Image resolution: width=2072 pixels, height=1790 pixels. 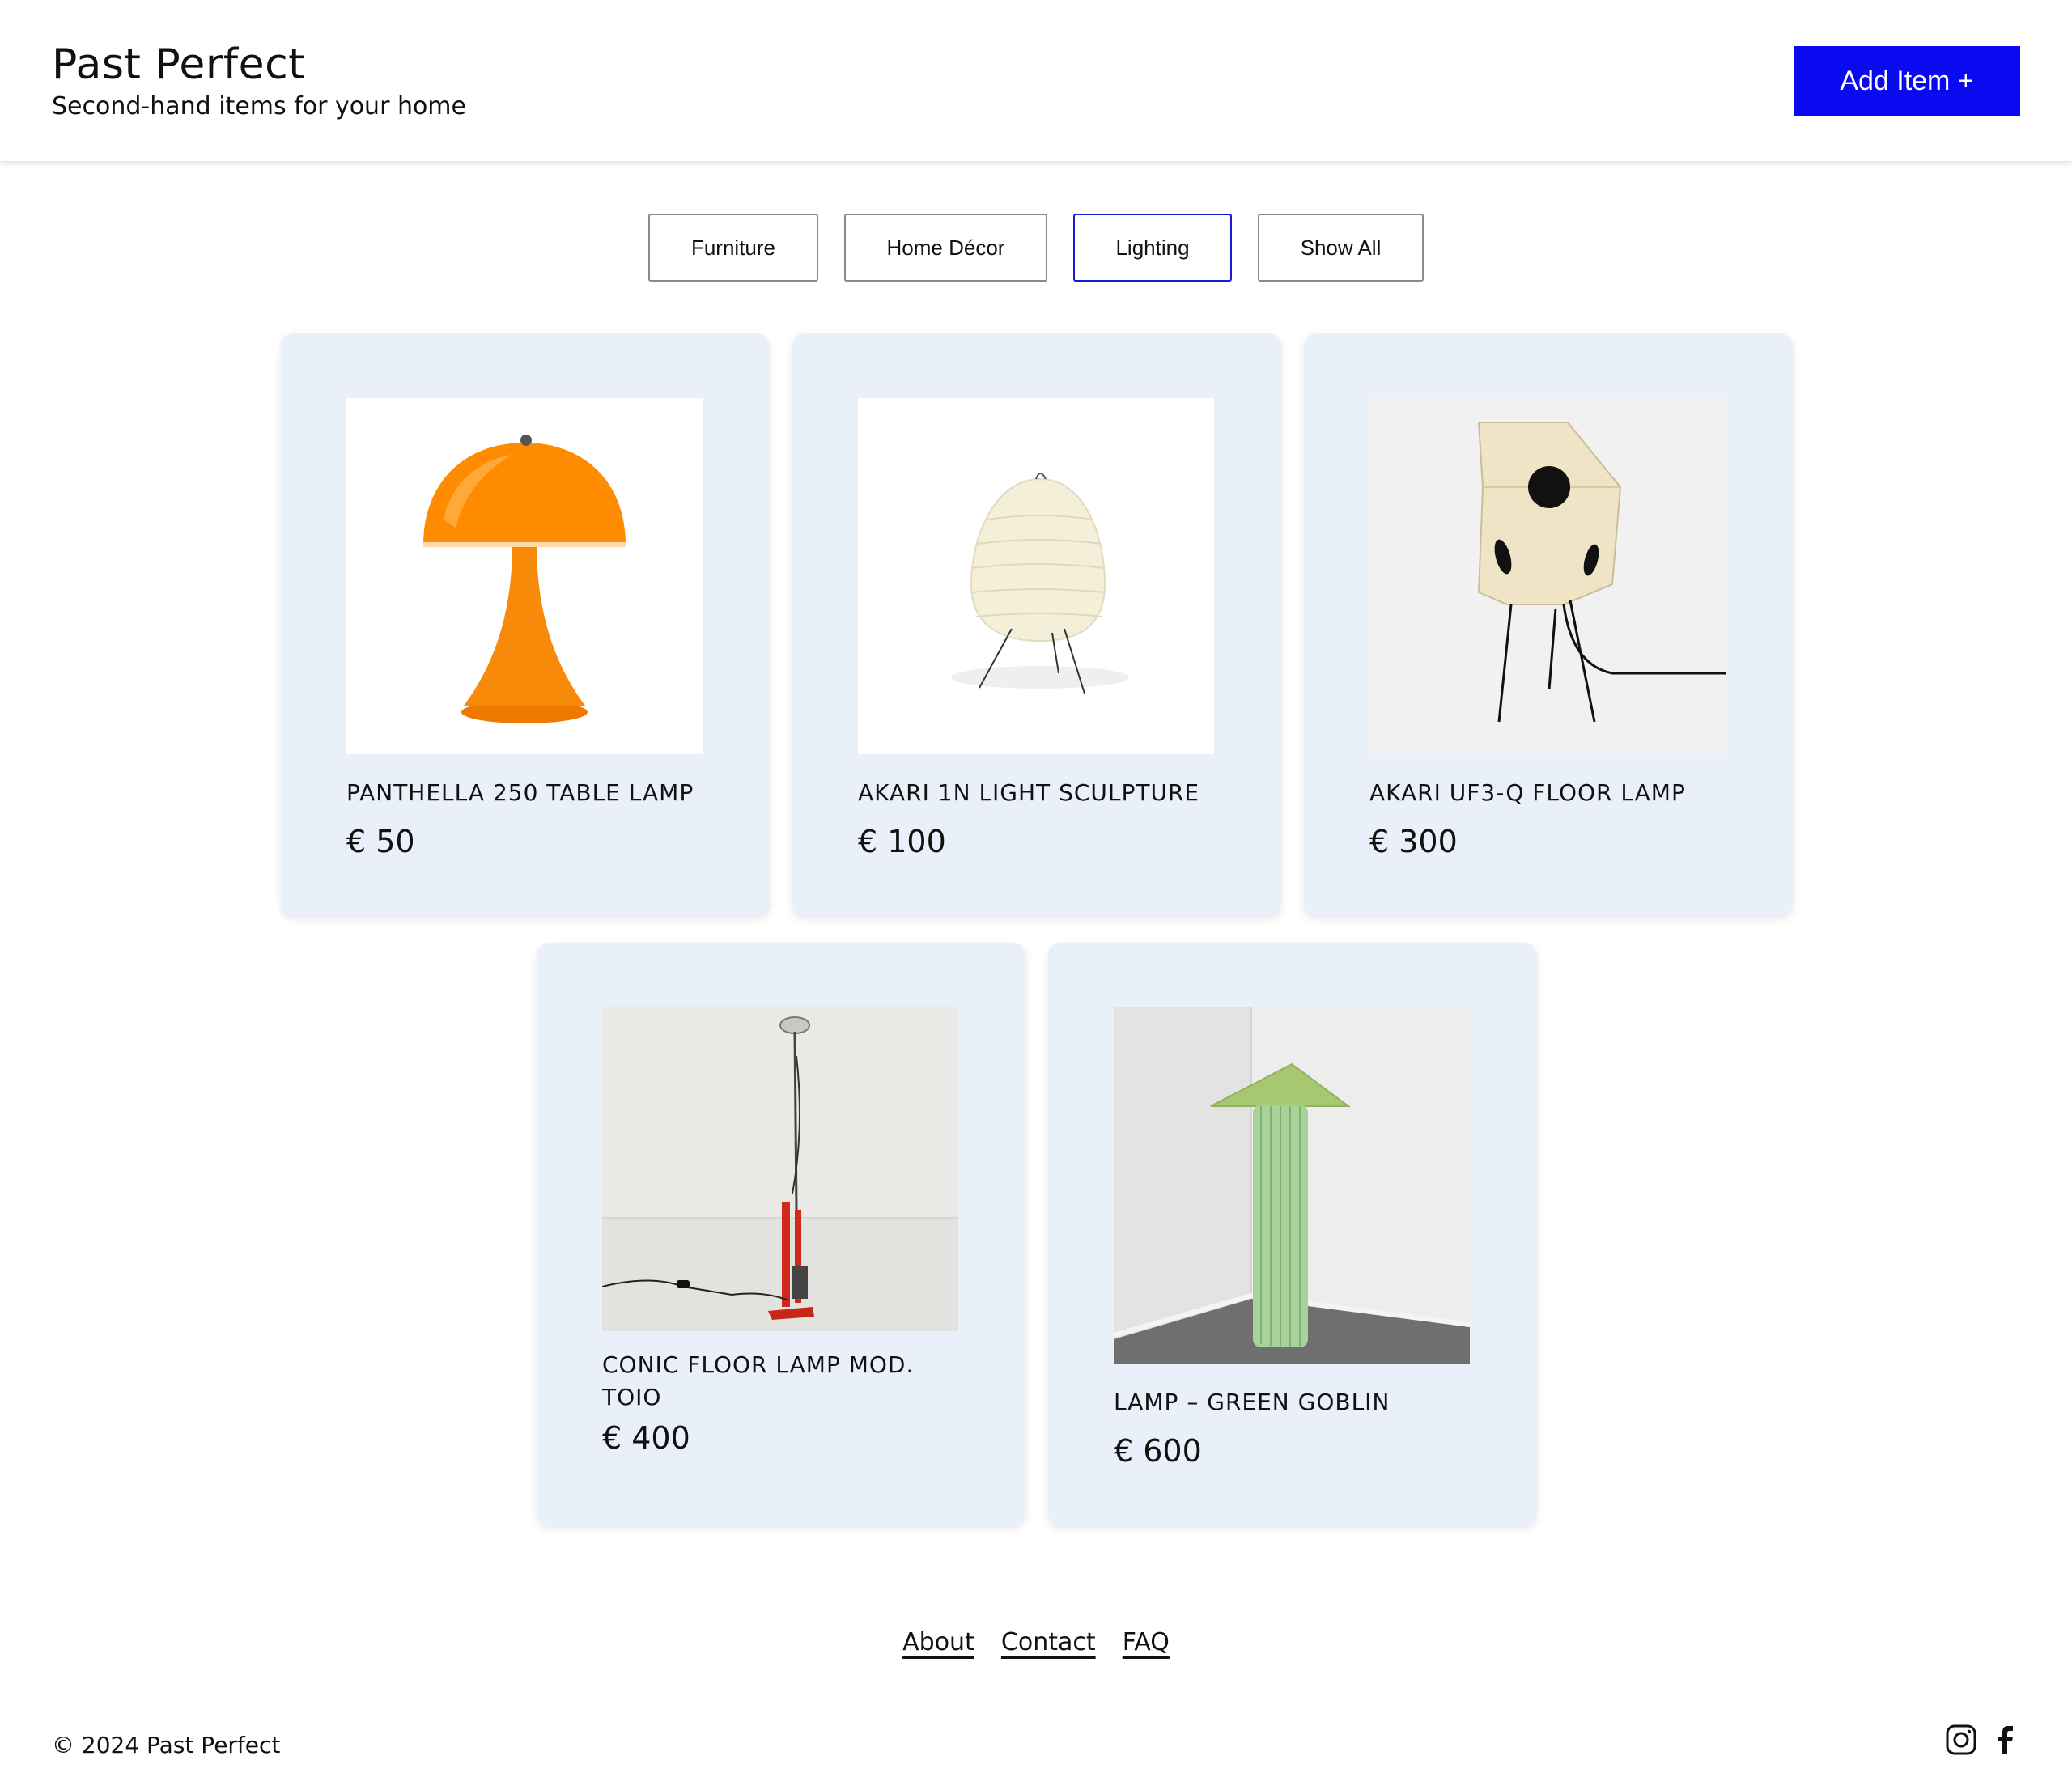 What do you see at coordinates (902, 841) in the screenshot?
I see `product-price: € 100` at bounding box center [902, 841].